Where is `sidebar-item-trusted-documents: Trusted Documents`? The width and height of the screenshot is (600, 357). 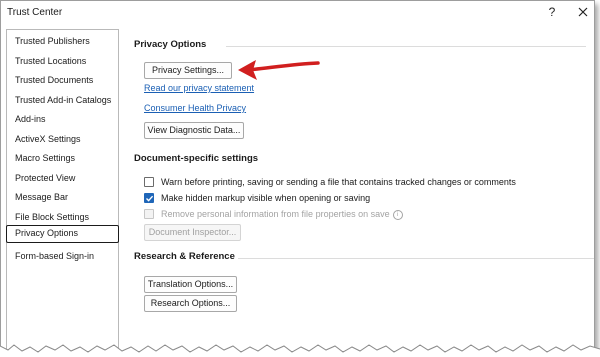
sidebar-item-trusted-documents: Trusted Documents is located at coordinates (62, 80).